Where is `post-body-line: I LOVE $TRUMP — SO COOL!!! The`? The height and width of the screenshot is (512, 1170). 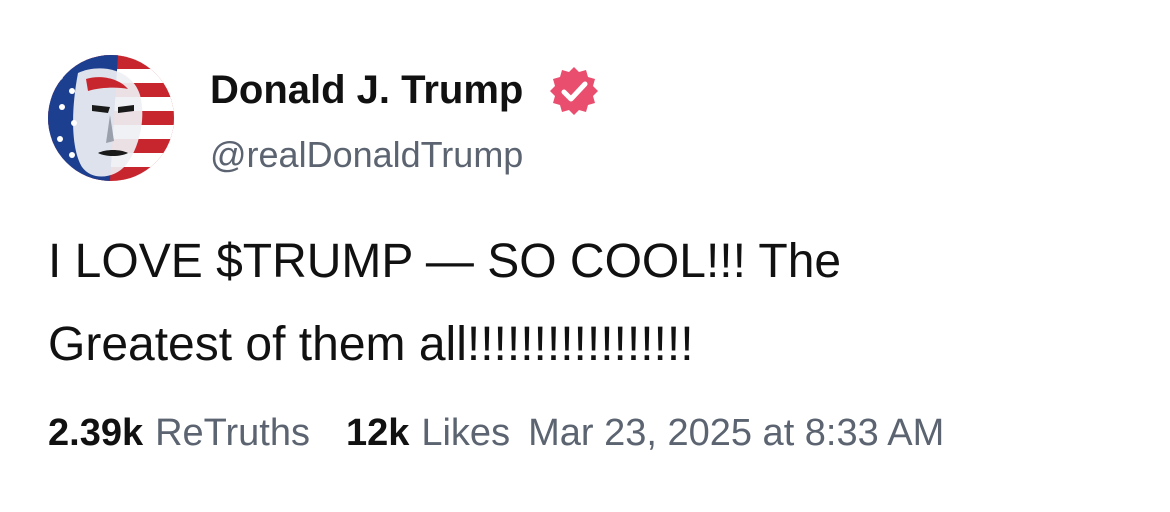
post-body-line: I LOVE $TRUMP — SO COOL!!! The is located at coordinates (445, 261).